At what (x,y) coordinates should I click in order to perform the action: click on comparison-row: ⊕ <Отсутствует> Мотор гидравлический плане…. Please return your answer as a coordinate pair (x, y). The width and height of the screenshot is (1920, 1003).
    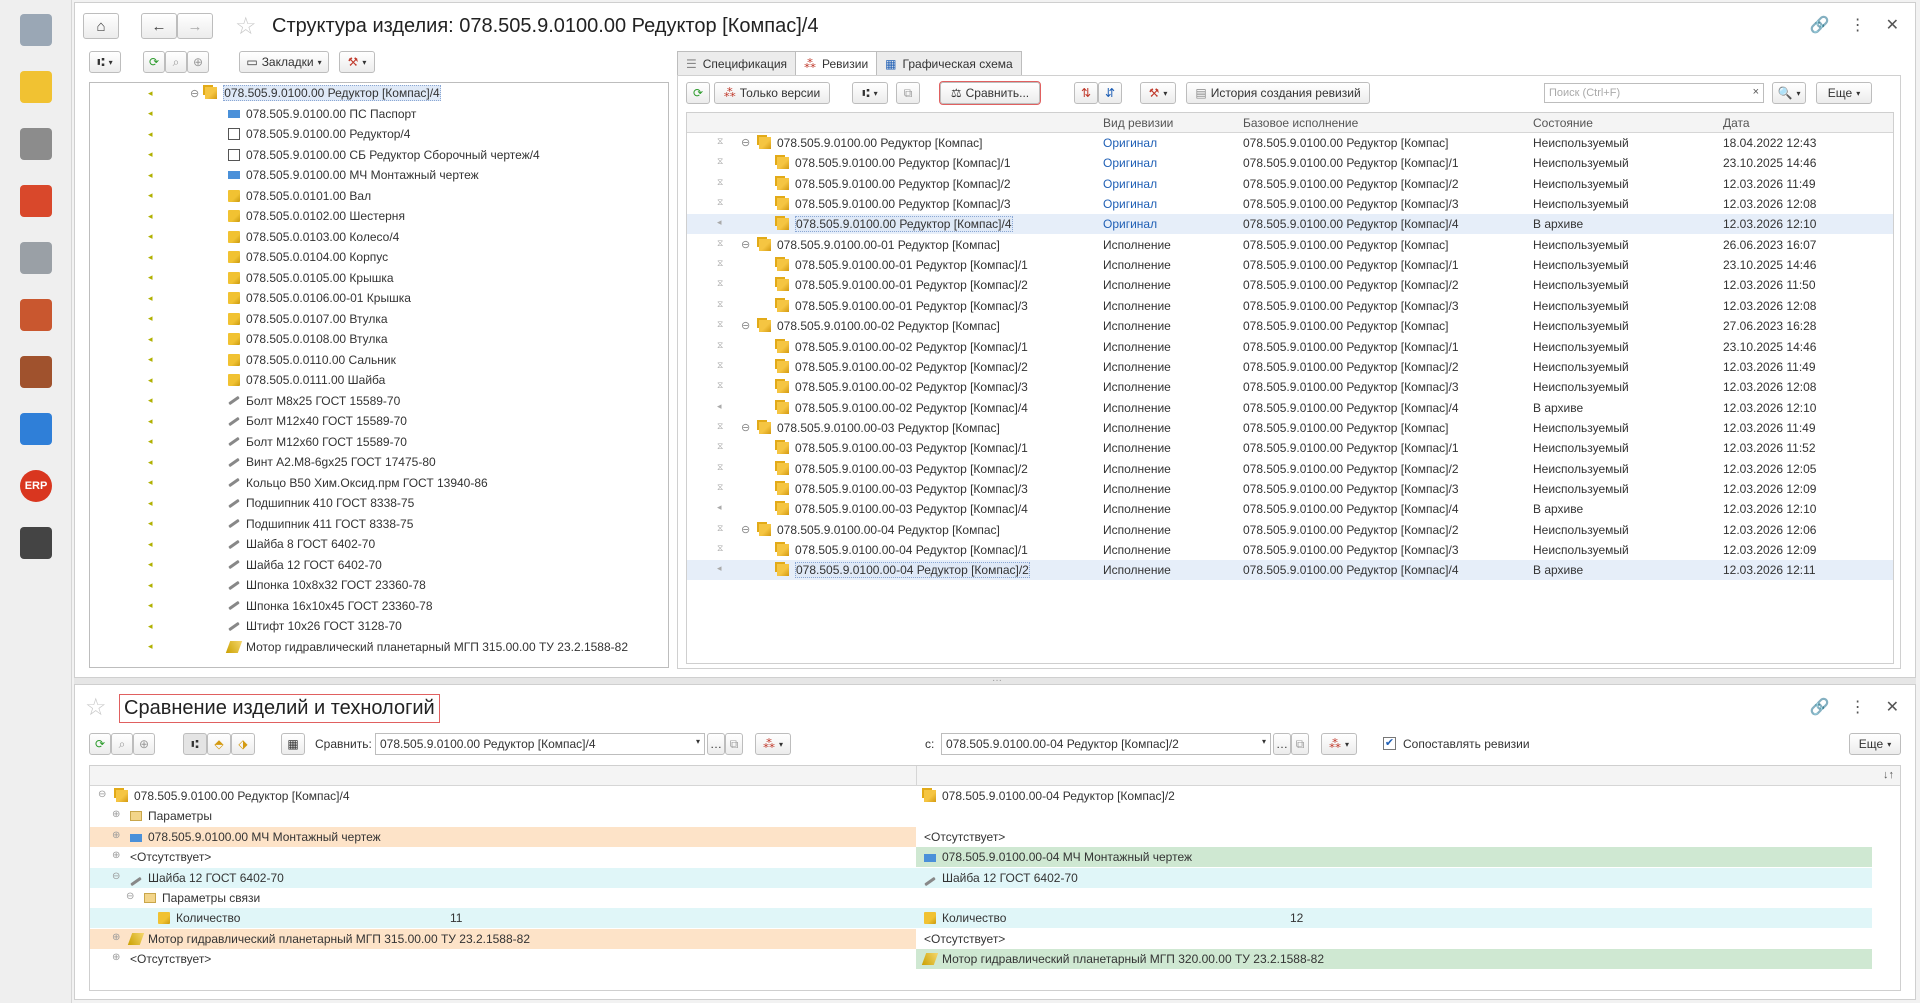
    Looking at the image, I should click on (995, 959).